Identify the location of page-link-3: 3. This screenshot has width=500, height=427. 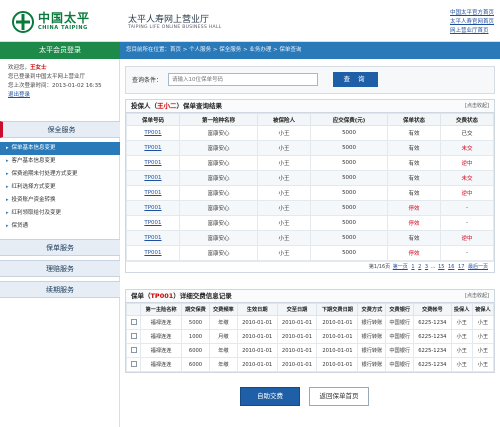
(426, 267).